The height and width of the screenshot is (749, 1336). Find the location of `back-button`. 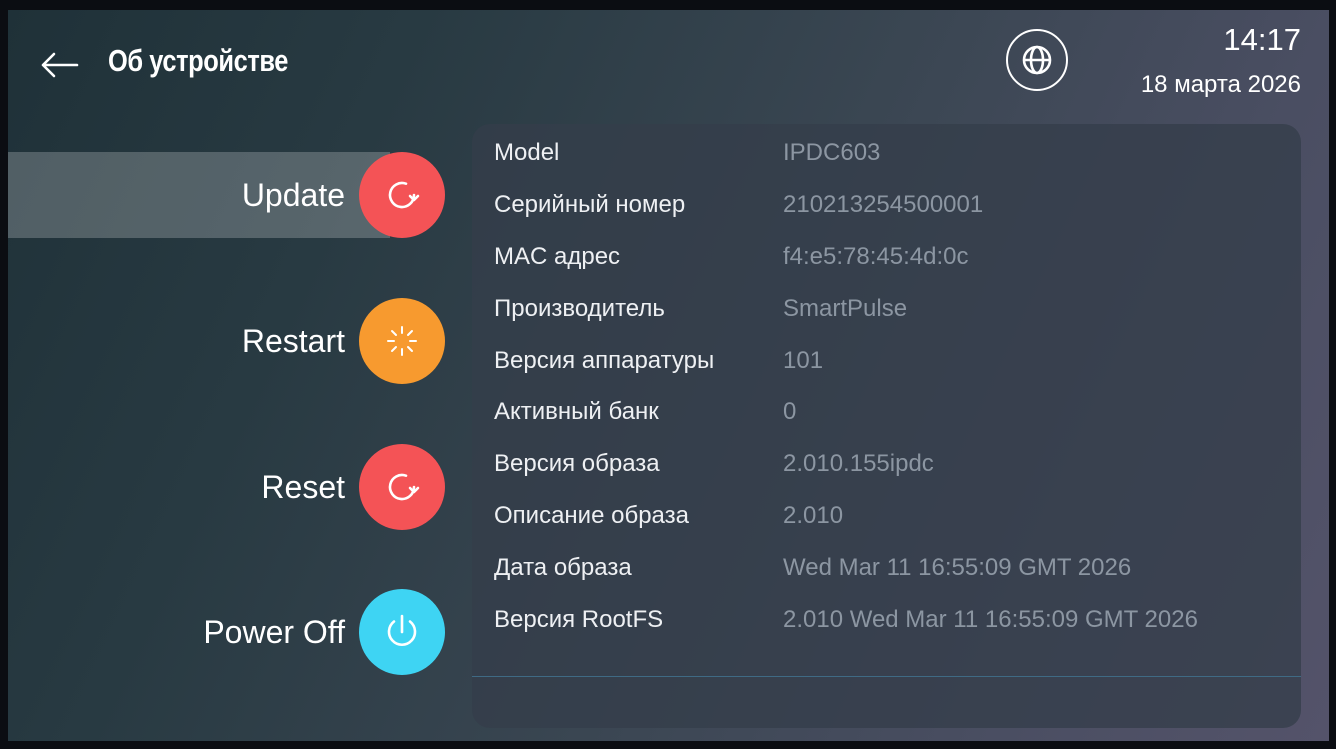

back-button is located at coordinates (59, 65).